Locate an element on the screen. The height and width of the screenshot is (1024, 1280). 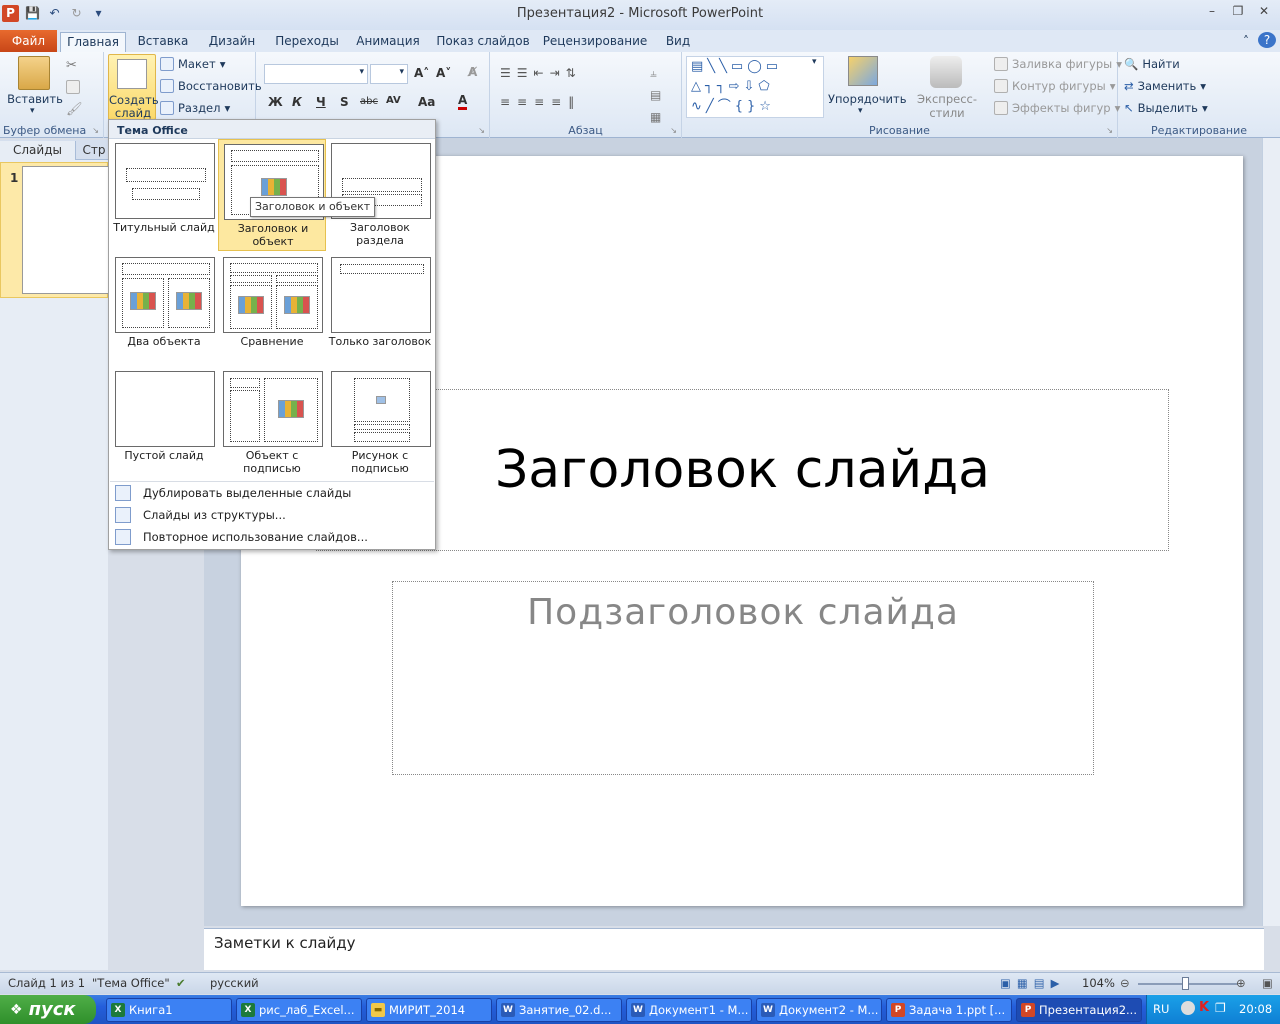
change-case-button: Aa is located at coordinates (426, 102).